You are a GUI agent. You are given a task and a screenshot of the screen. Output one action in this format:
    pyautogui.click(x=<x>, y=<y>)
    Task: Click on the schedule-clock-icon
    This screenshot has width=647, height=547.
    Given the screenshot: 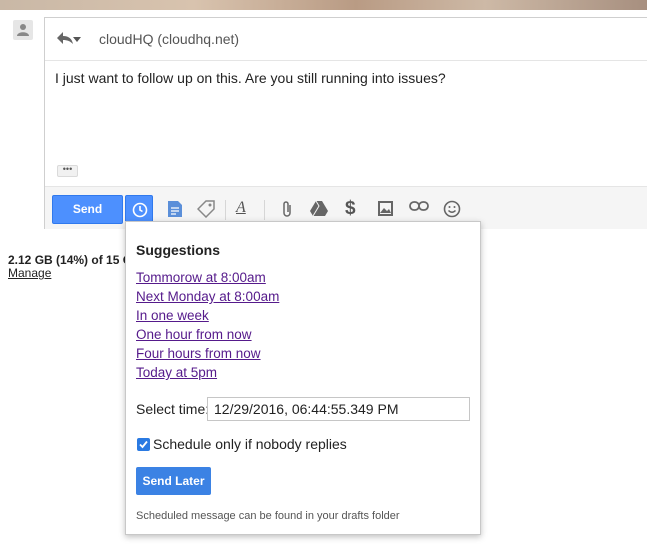 What is the action you would take?
    pyautogui.click(x=140, y=210)
    